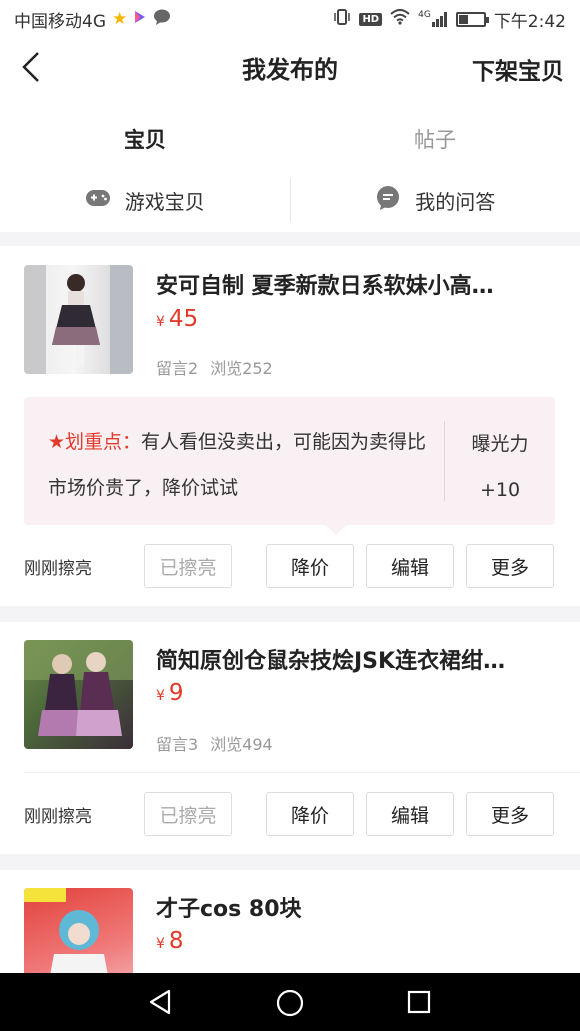 The image size is (580, 1031). I want to click on item-price: ¥45, so click(177, 319).